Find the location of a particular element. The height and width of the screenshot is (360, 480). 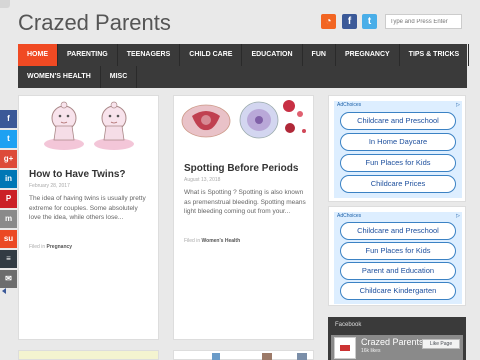

nav-item-education: EDUCATION is located at coordinates (272, 55).